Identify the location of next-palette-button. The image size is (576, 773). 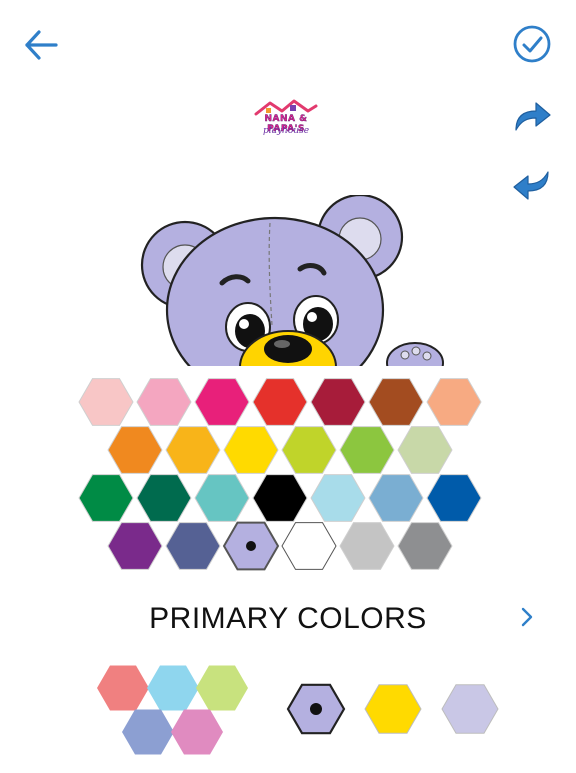
(527, 617).